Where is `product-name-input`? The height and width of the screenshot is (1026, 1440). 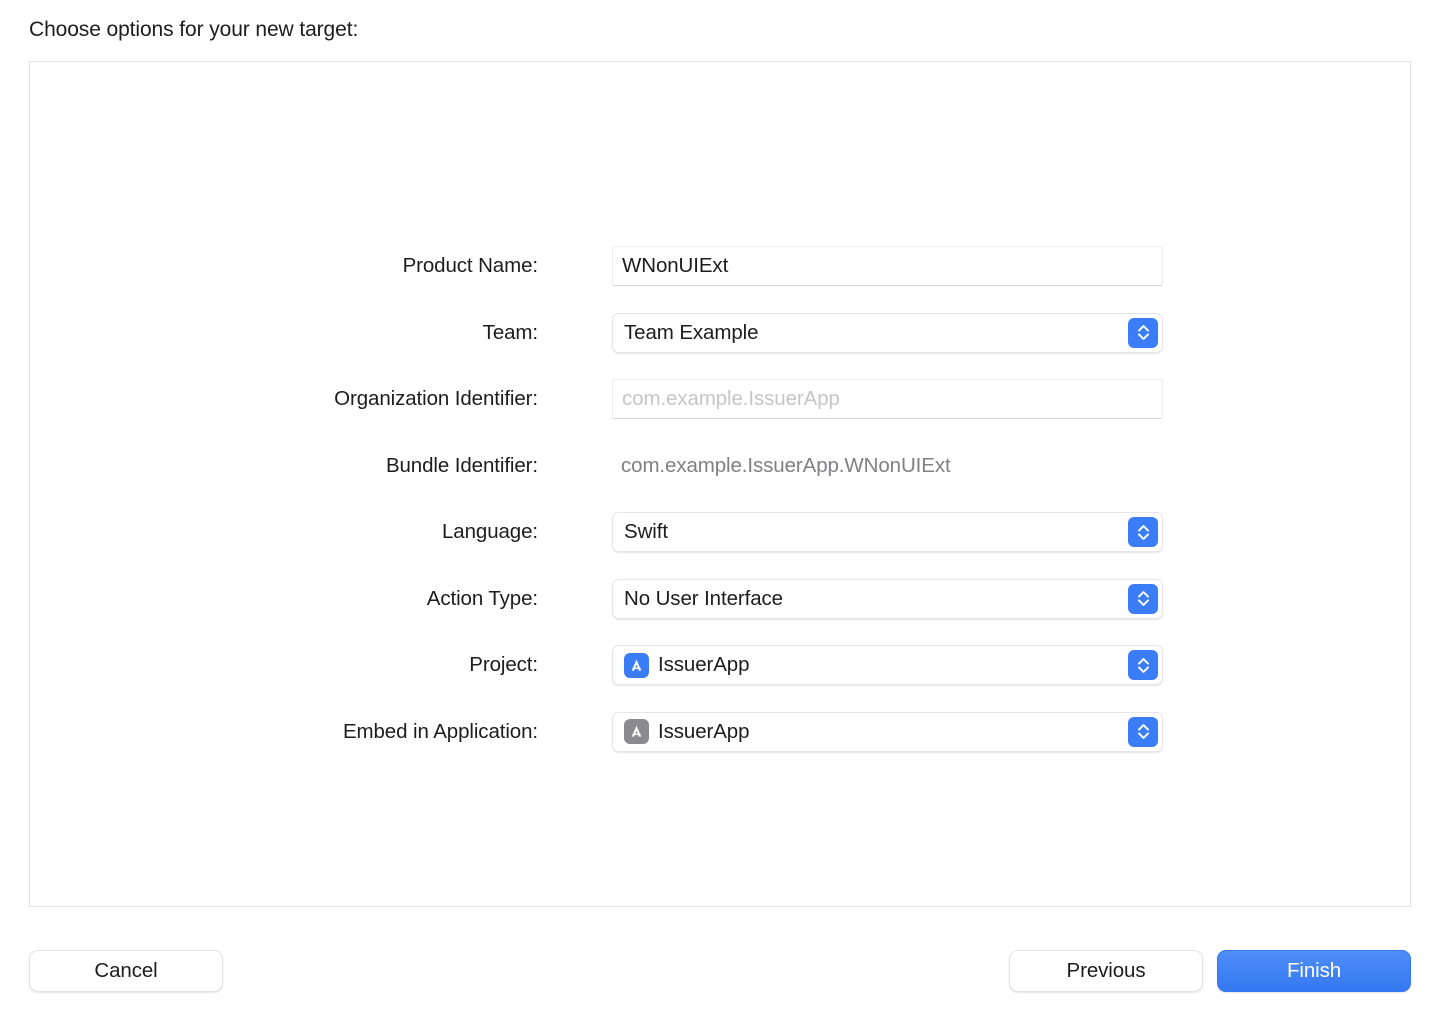
product-name-input is located at coordinates (887, 266).